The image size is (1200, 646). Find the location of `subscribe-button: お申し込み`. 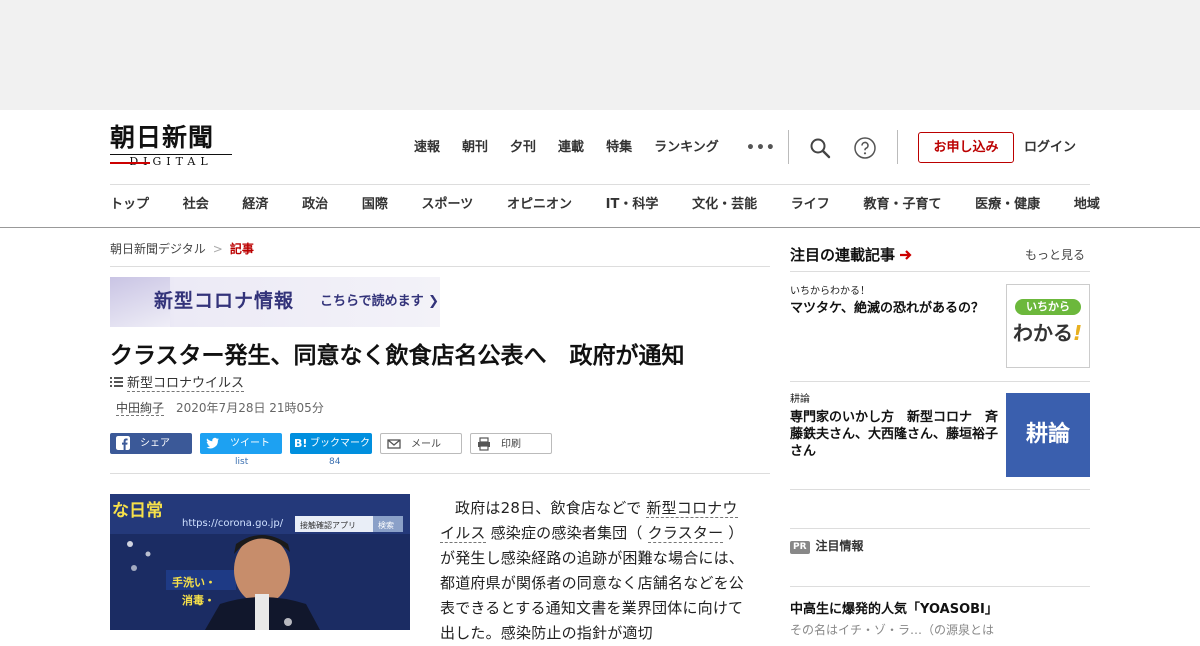

subscribe-button: お申し込み is located at coordinates (966, 147).